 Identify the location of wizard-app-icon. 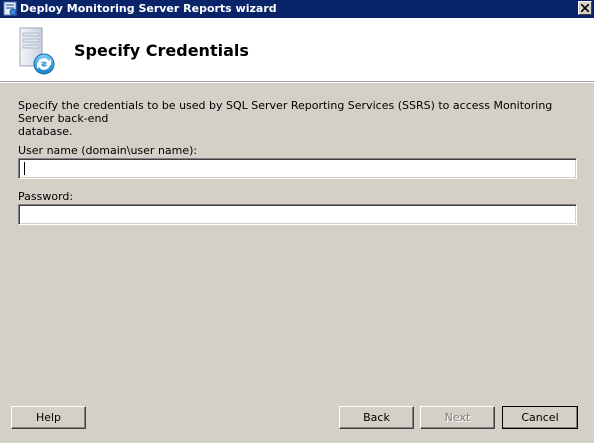
(10, 8).